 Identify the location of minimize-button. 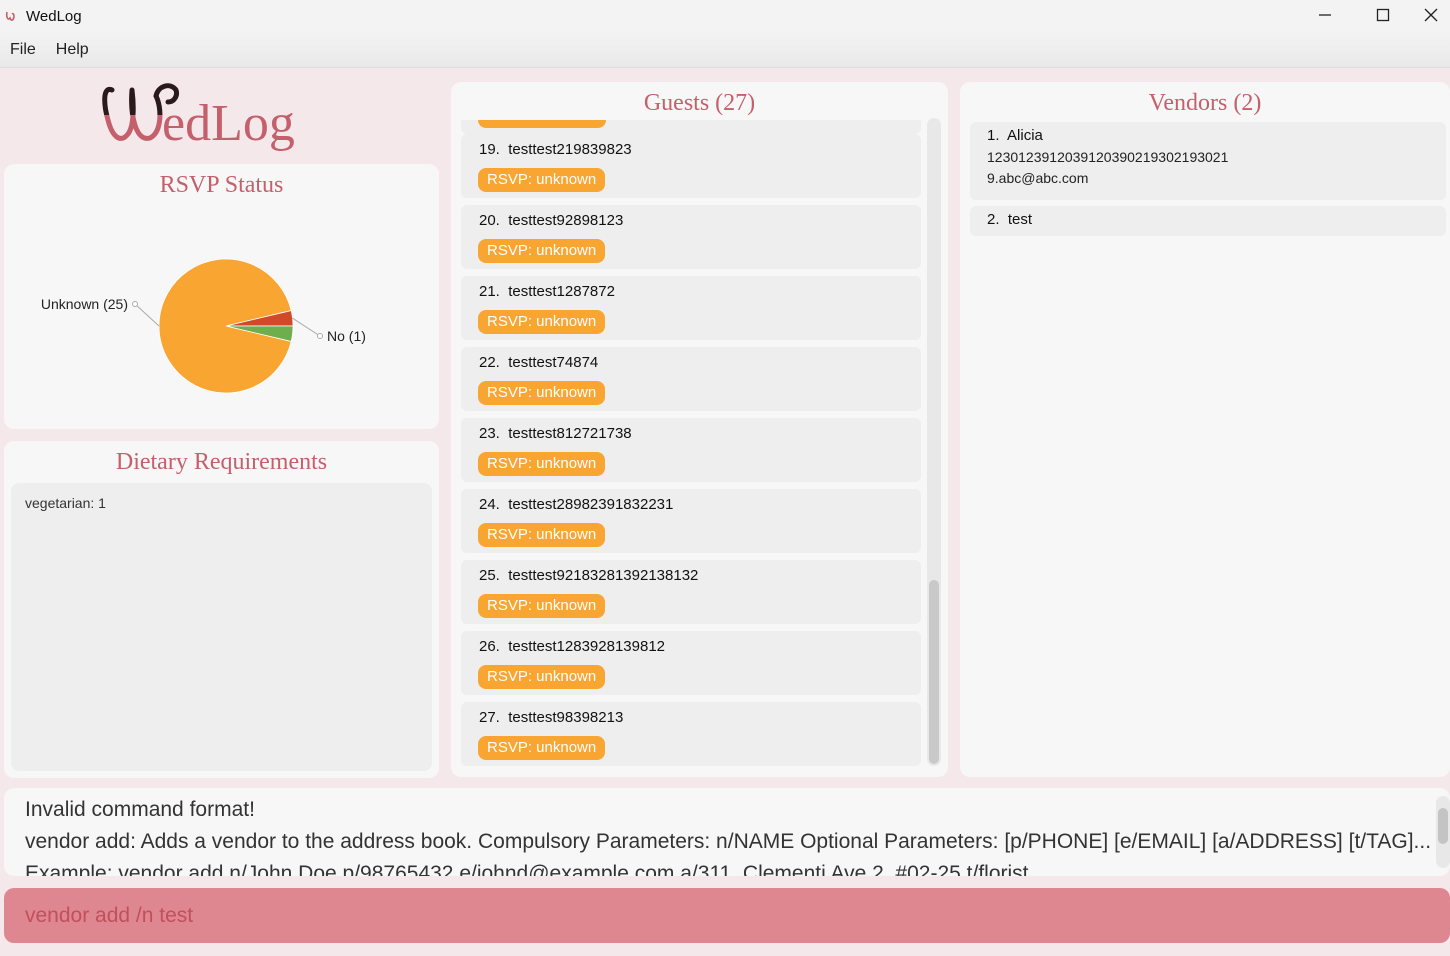
(1325, 15).